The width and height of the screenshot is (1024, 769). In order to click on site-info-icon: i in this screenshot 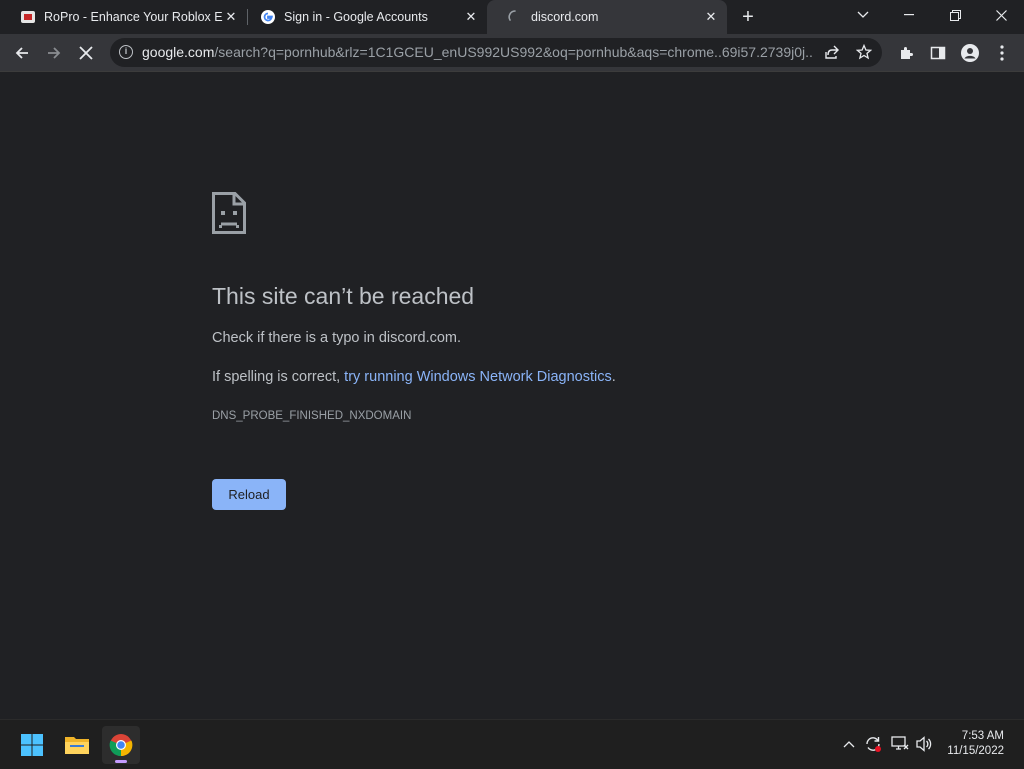, I will do `click(126, 52)`.